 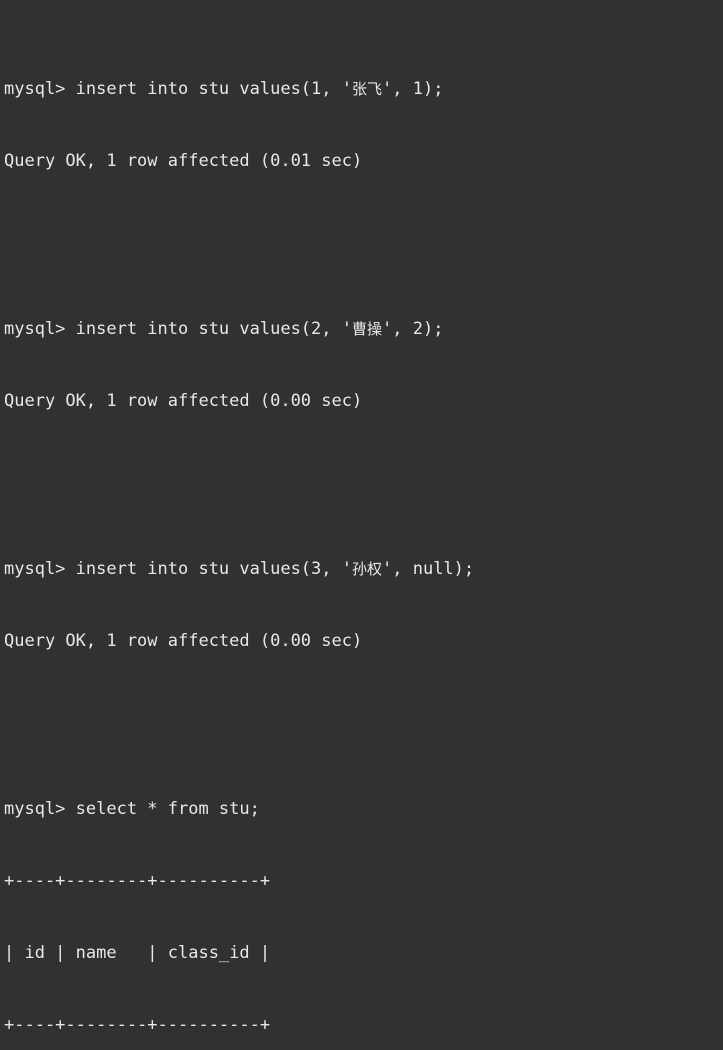 I want to click on select-command-line: mysql> select * from stu;, so click(x=132, y=809).